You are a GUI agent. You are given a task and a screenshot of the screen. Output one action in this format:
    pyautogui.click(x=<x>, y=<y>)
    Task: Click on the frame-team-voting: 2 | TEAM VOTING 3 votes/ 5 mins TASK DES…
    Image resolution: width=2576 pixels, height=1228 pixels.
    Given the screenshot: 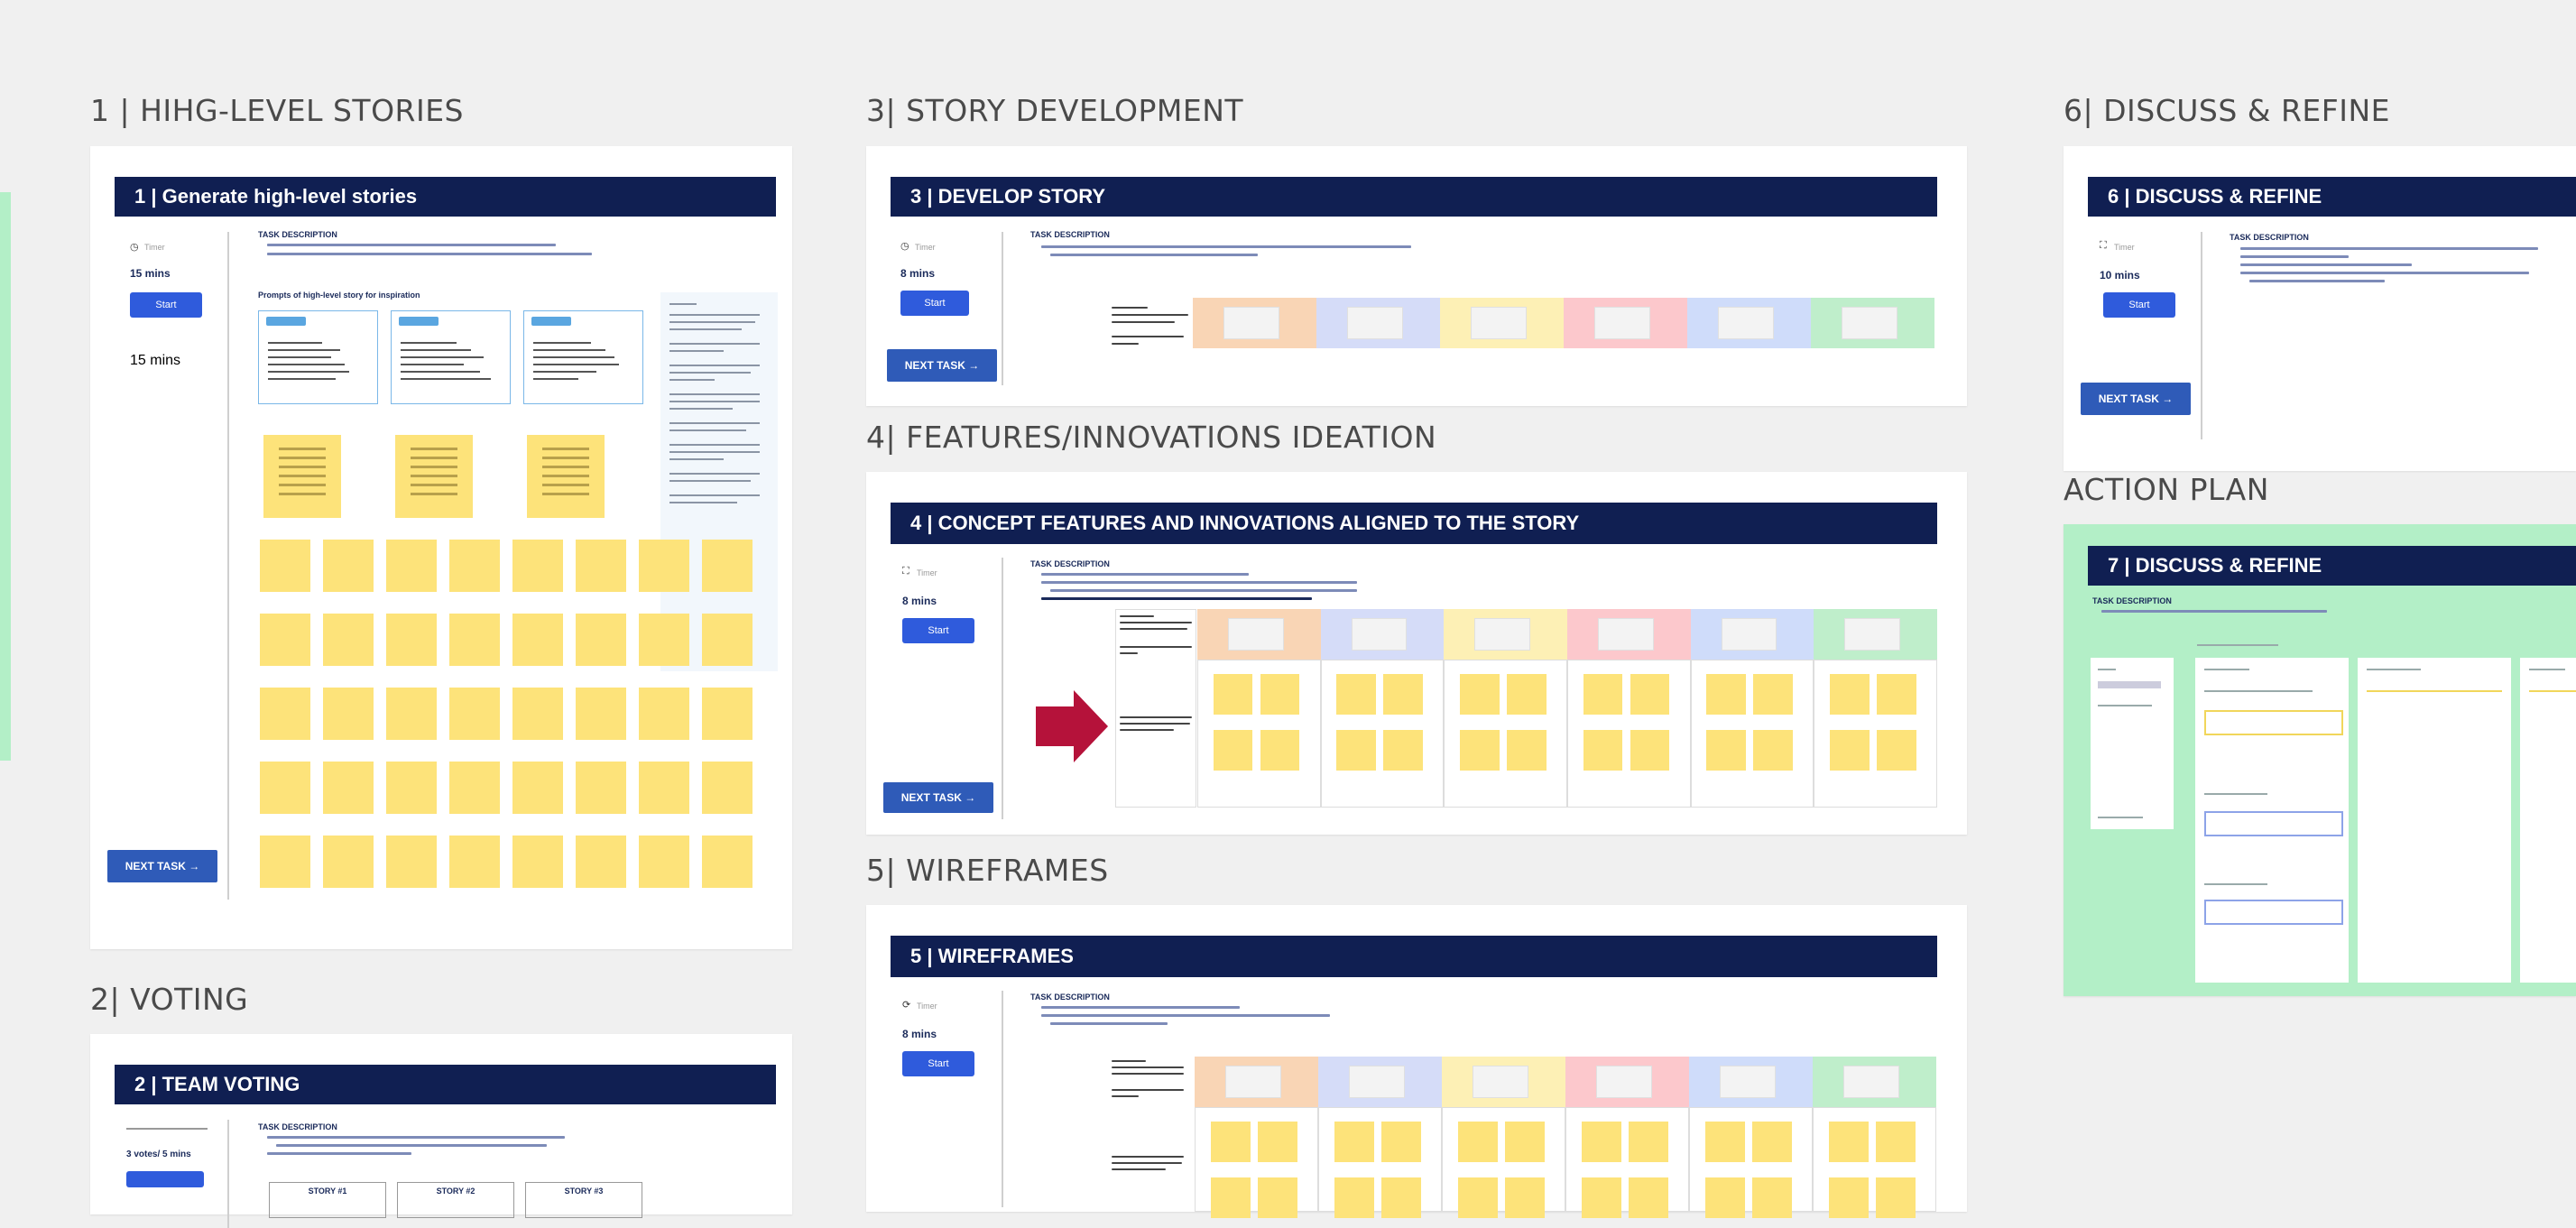 What is the action you would take?
    pyautogui.click(x=441, y=1131)
    